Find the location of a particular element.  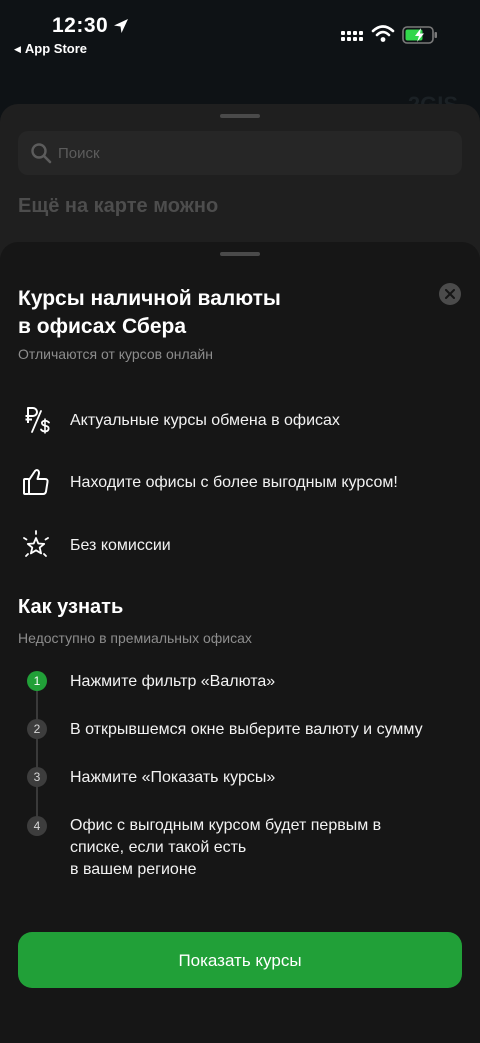

close-icon is located at coordinates (450, 294).